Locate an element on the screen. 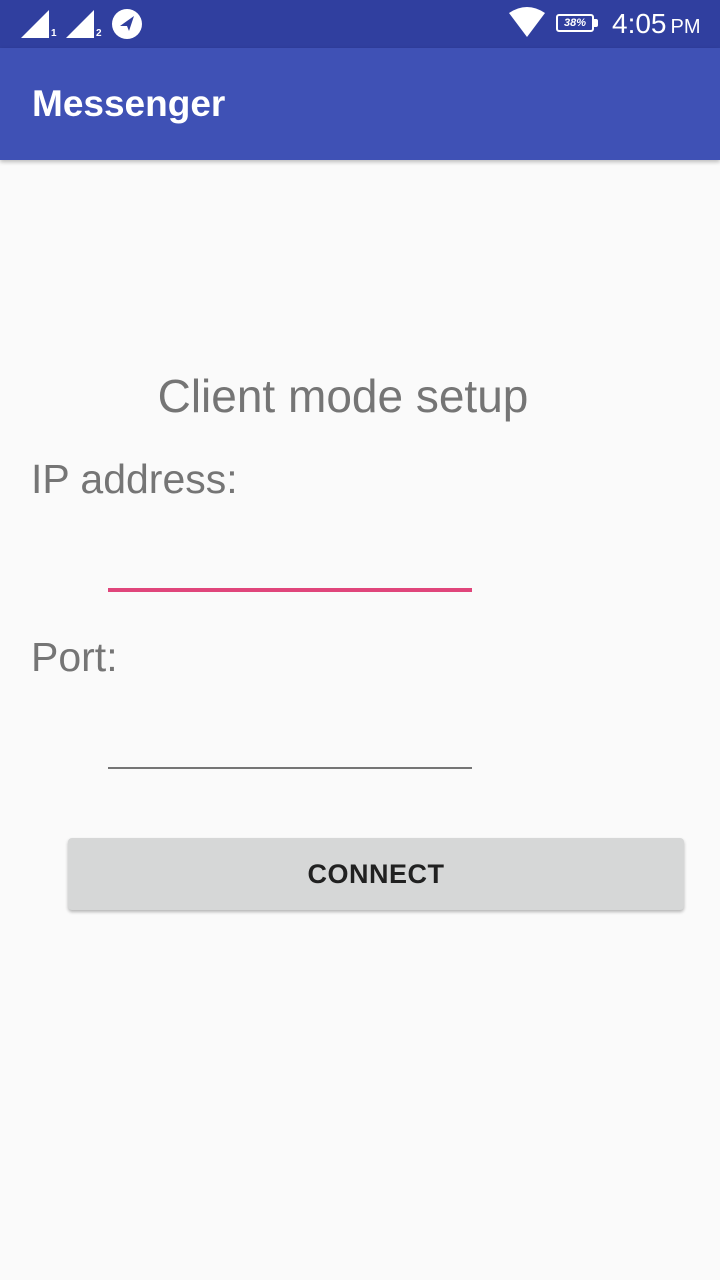  battery-icon: 38% is located at coordinates (575, 23).